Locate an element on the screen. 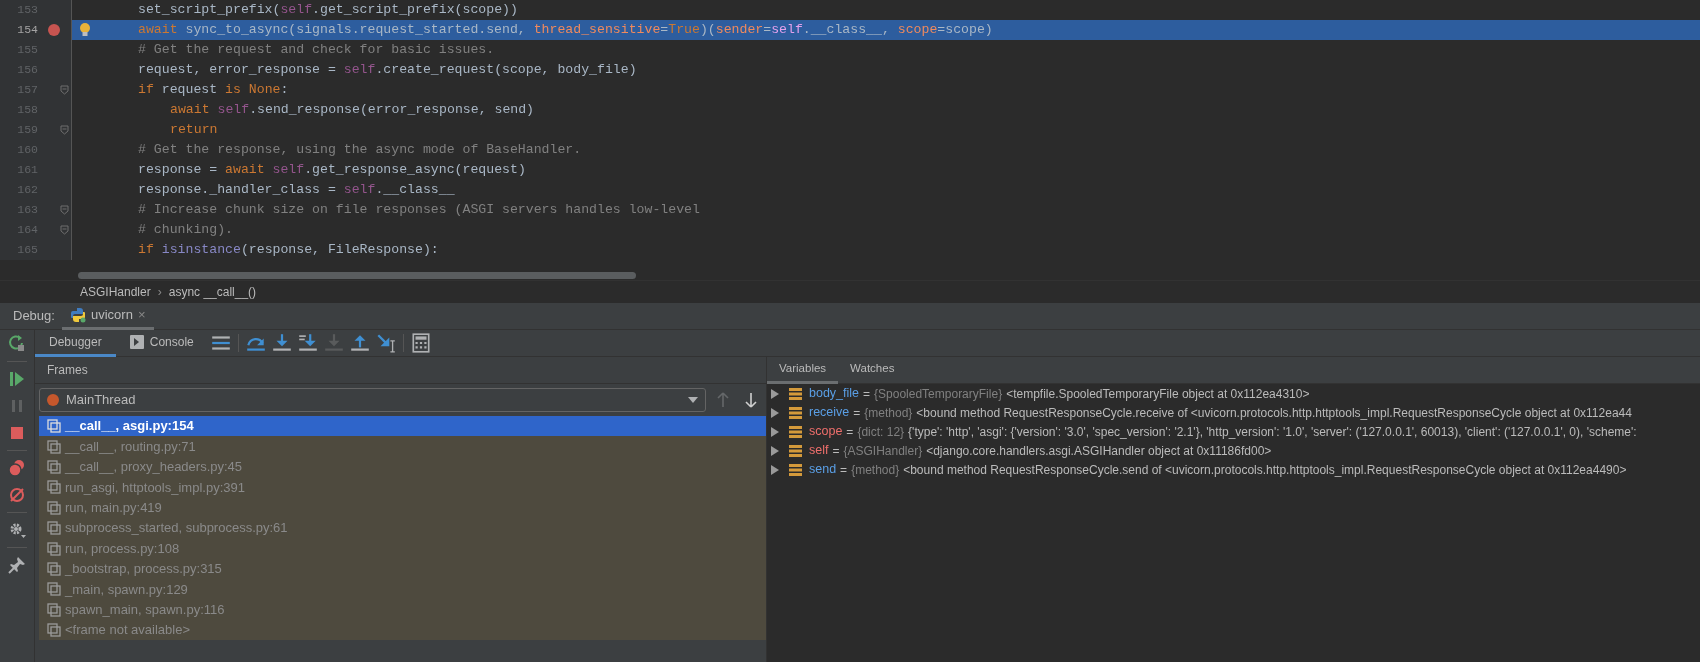 This screenshot has width=1700, height=662. stack-frame: spawn_main, spawn.py:116 is located at coordinates (402, 609).